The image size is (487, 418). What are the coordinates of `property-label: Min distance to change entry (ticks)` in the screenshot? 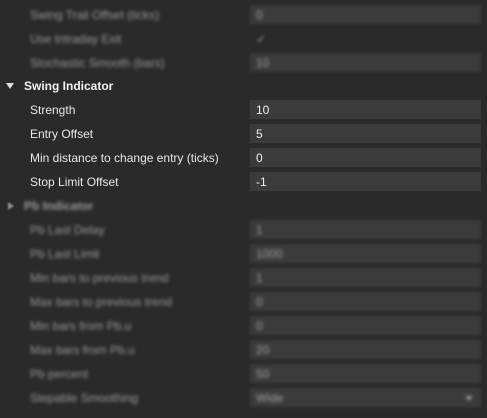 It's located at (124, 158).